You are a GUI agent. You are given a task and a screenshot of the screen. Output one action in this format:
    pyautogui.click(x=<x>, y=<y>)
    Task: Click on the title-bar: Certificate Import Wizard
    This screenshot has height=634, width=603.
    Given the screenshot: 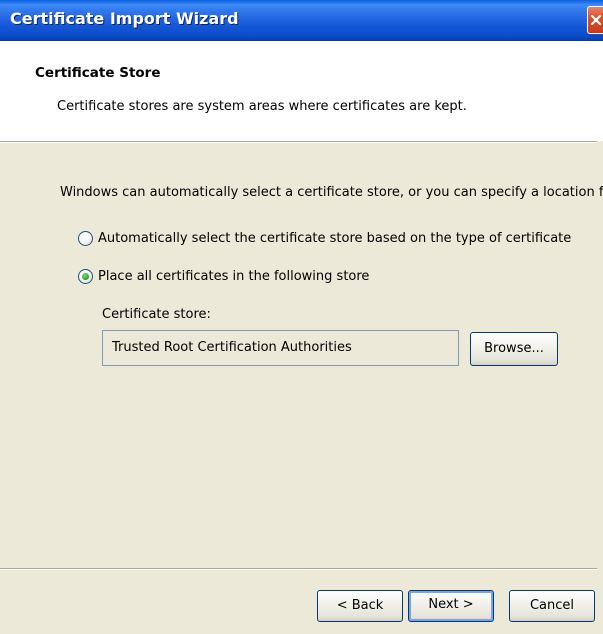 What is the action you would take?
    pyautogui.click(x=301, y=20)
    